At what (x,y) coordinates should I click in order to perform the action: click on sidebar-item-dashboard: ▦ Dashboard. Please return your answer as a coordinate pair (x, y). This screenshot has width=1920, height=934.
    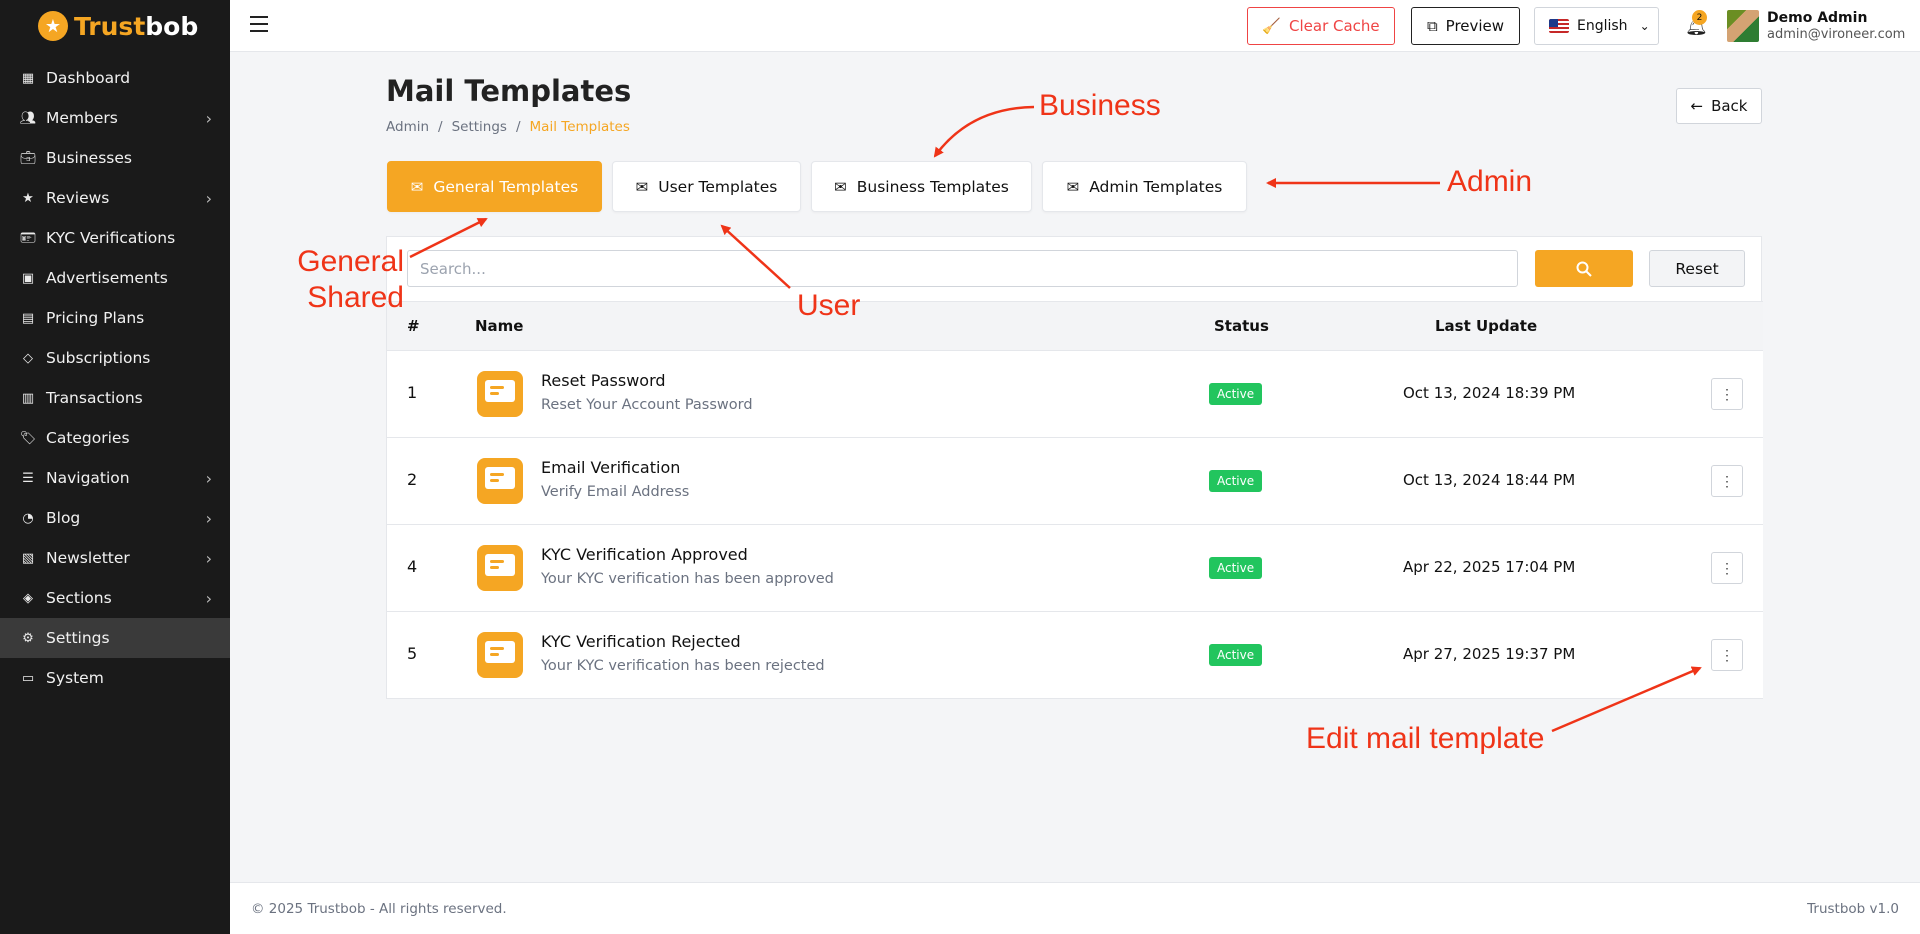
    Looking at the image, I should click on (115, 78).